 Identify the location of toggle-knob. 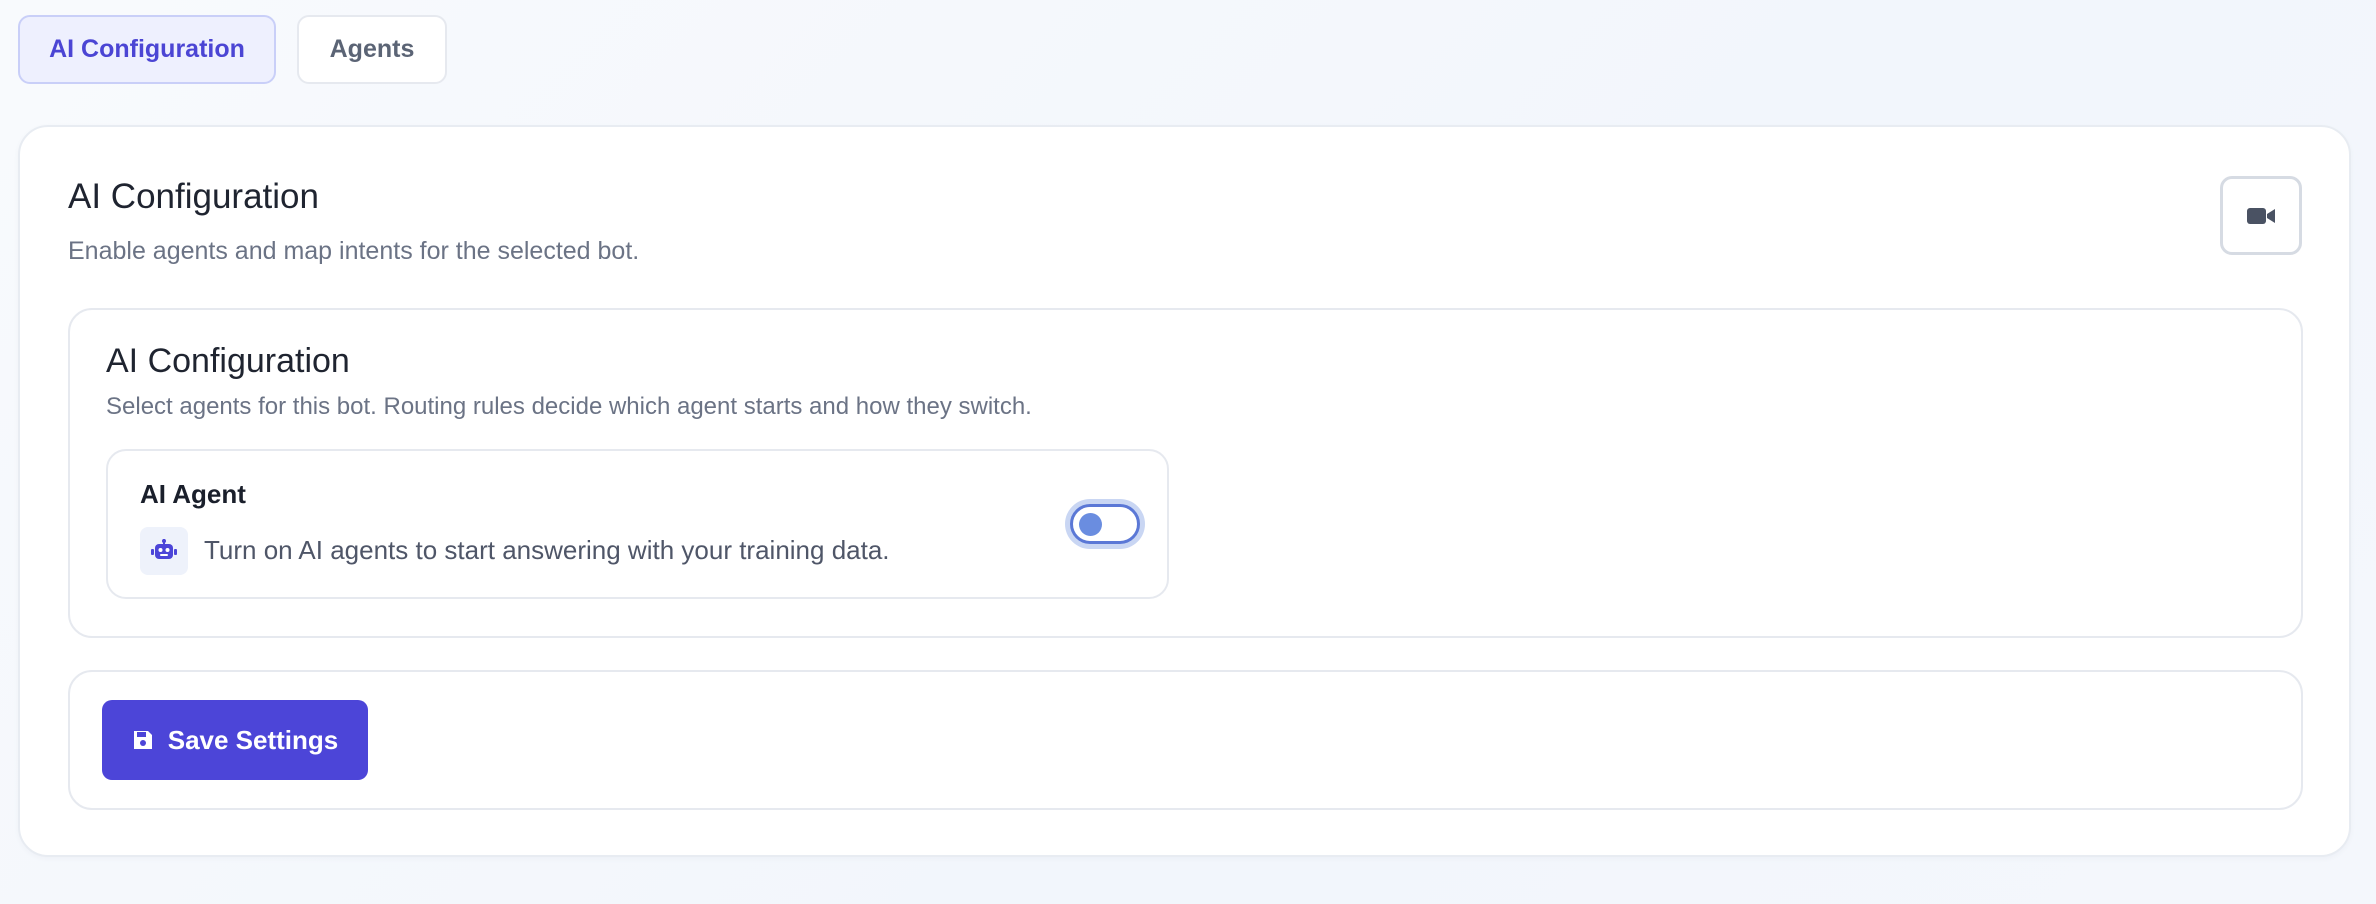
(1090, 524).